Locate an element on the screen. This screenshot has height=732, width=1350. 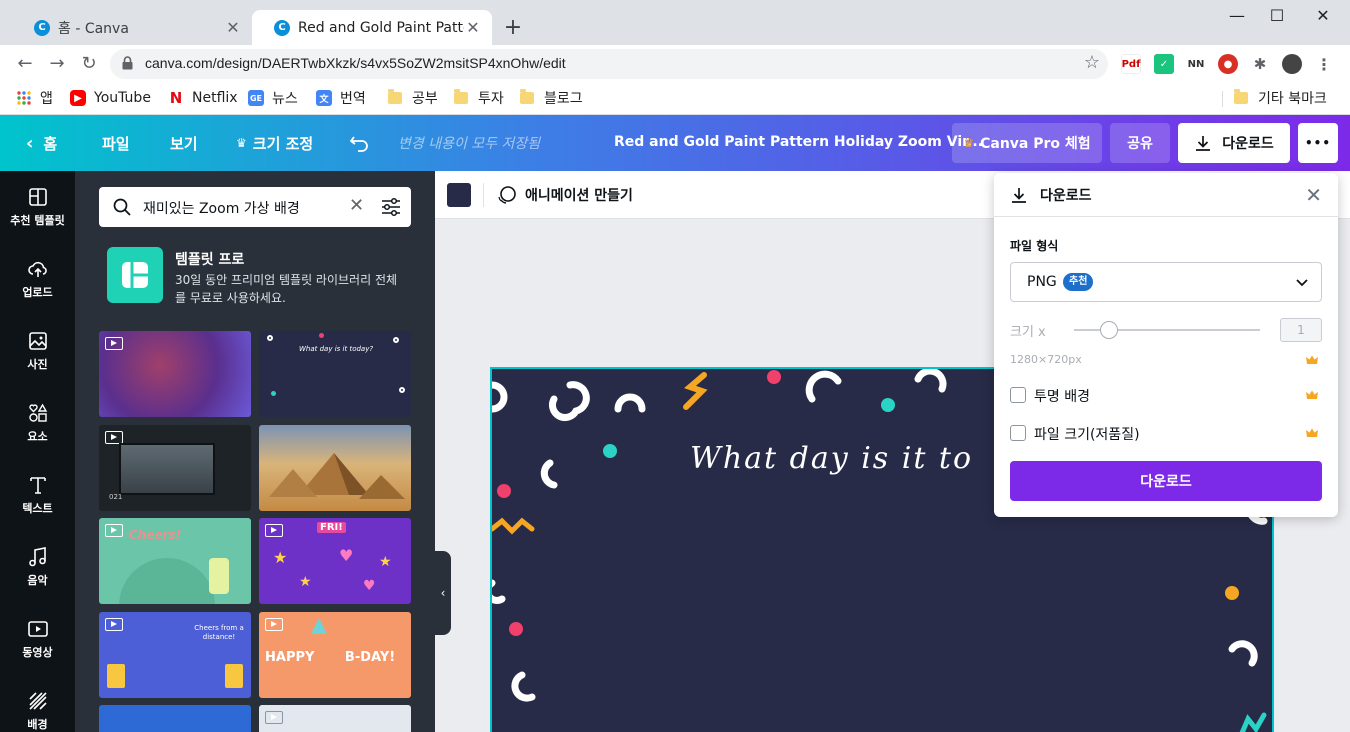
bookmark-folder-invest: 투자 is located at coordinates (479, 98).